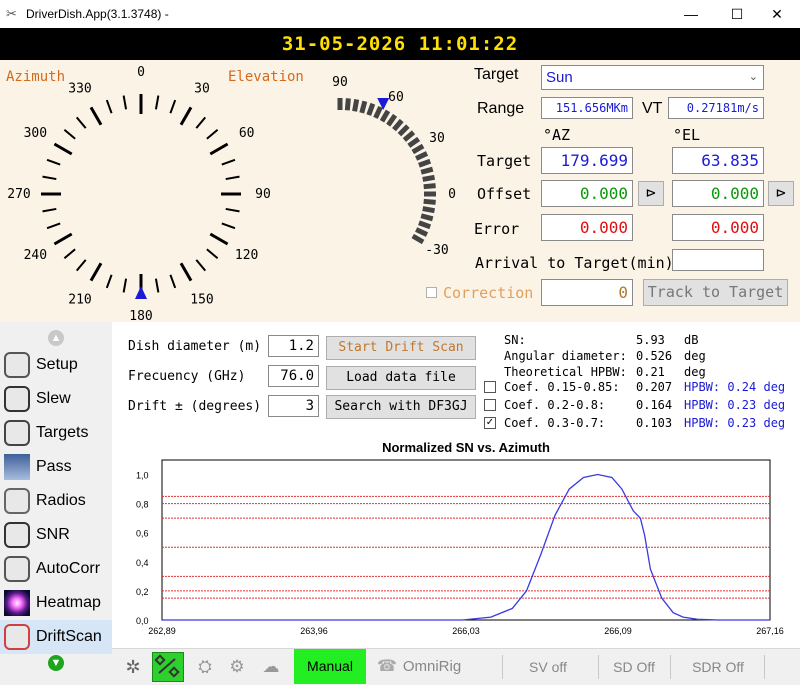 The image size is (800, 685). I want to click on offset-el-send-button: ⊳, so click(781, 193).